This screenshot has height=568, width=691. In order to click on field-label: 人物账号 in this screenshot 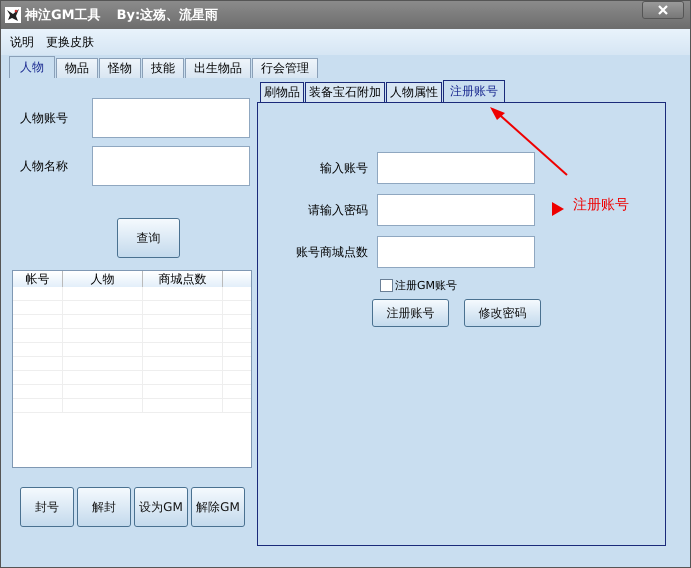, I will do `click(44, 118)`.